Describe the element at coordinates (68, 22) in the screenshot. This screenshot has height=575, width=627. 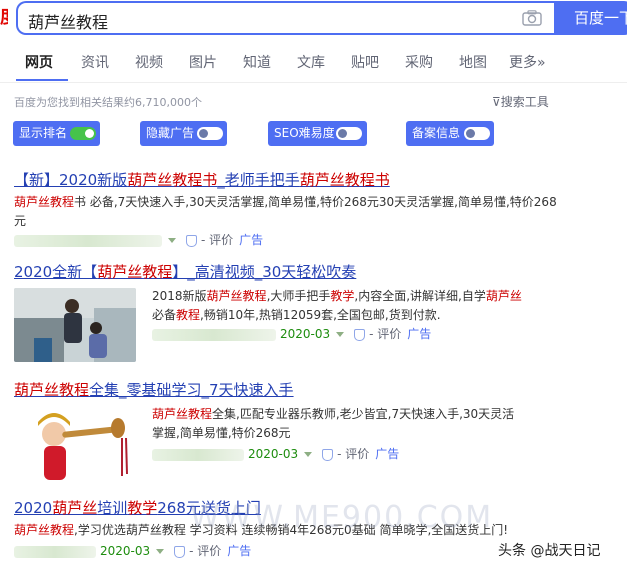
I see `search-query-text: 葫芦丝教程` at that location.